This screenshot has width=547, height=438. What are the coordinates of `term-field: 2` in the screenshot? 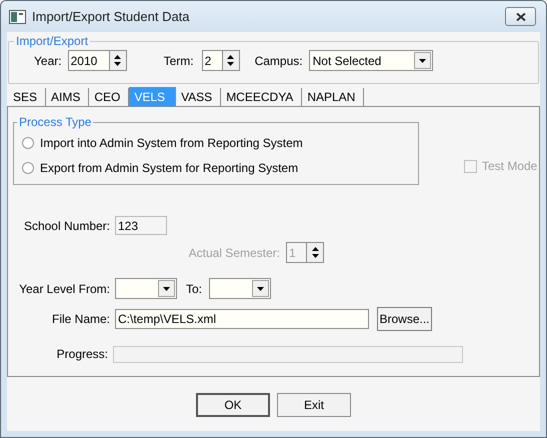 It's located at (212, 60).